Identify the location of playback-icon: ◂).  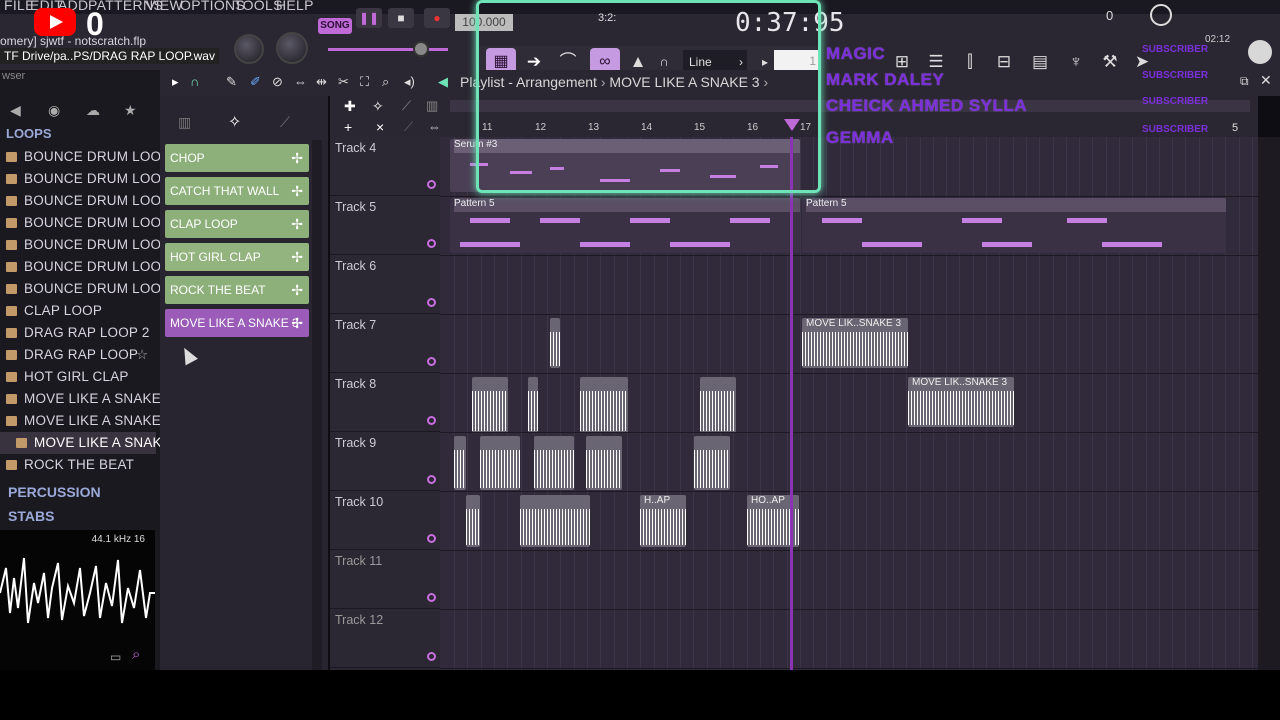
(409, 82).